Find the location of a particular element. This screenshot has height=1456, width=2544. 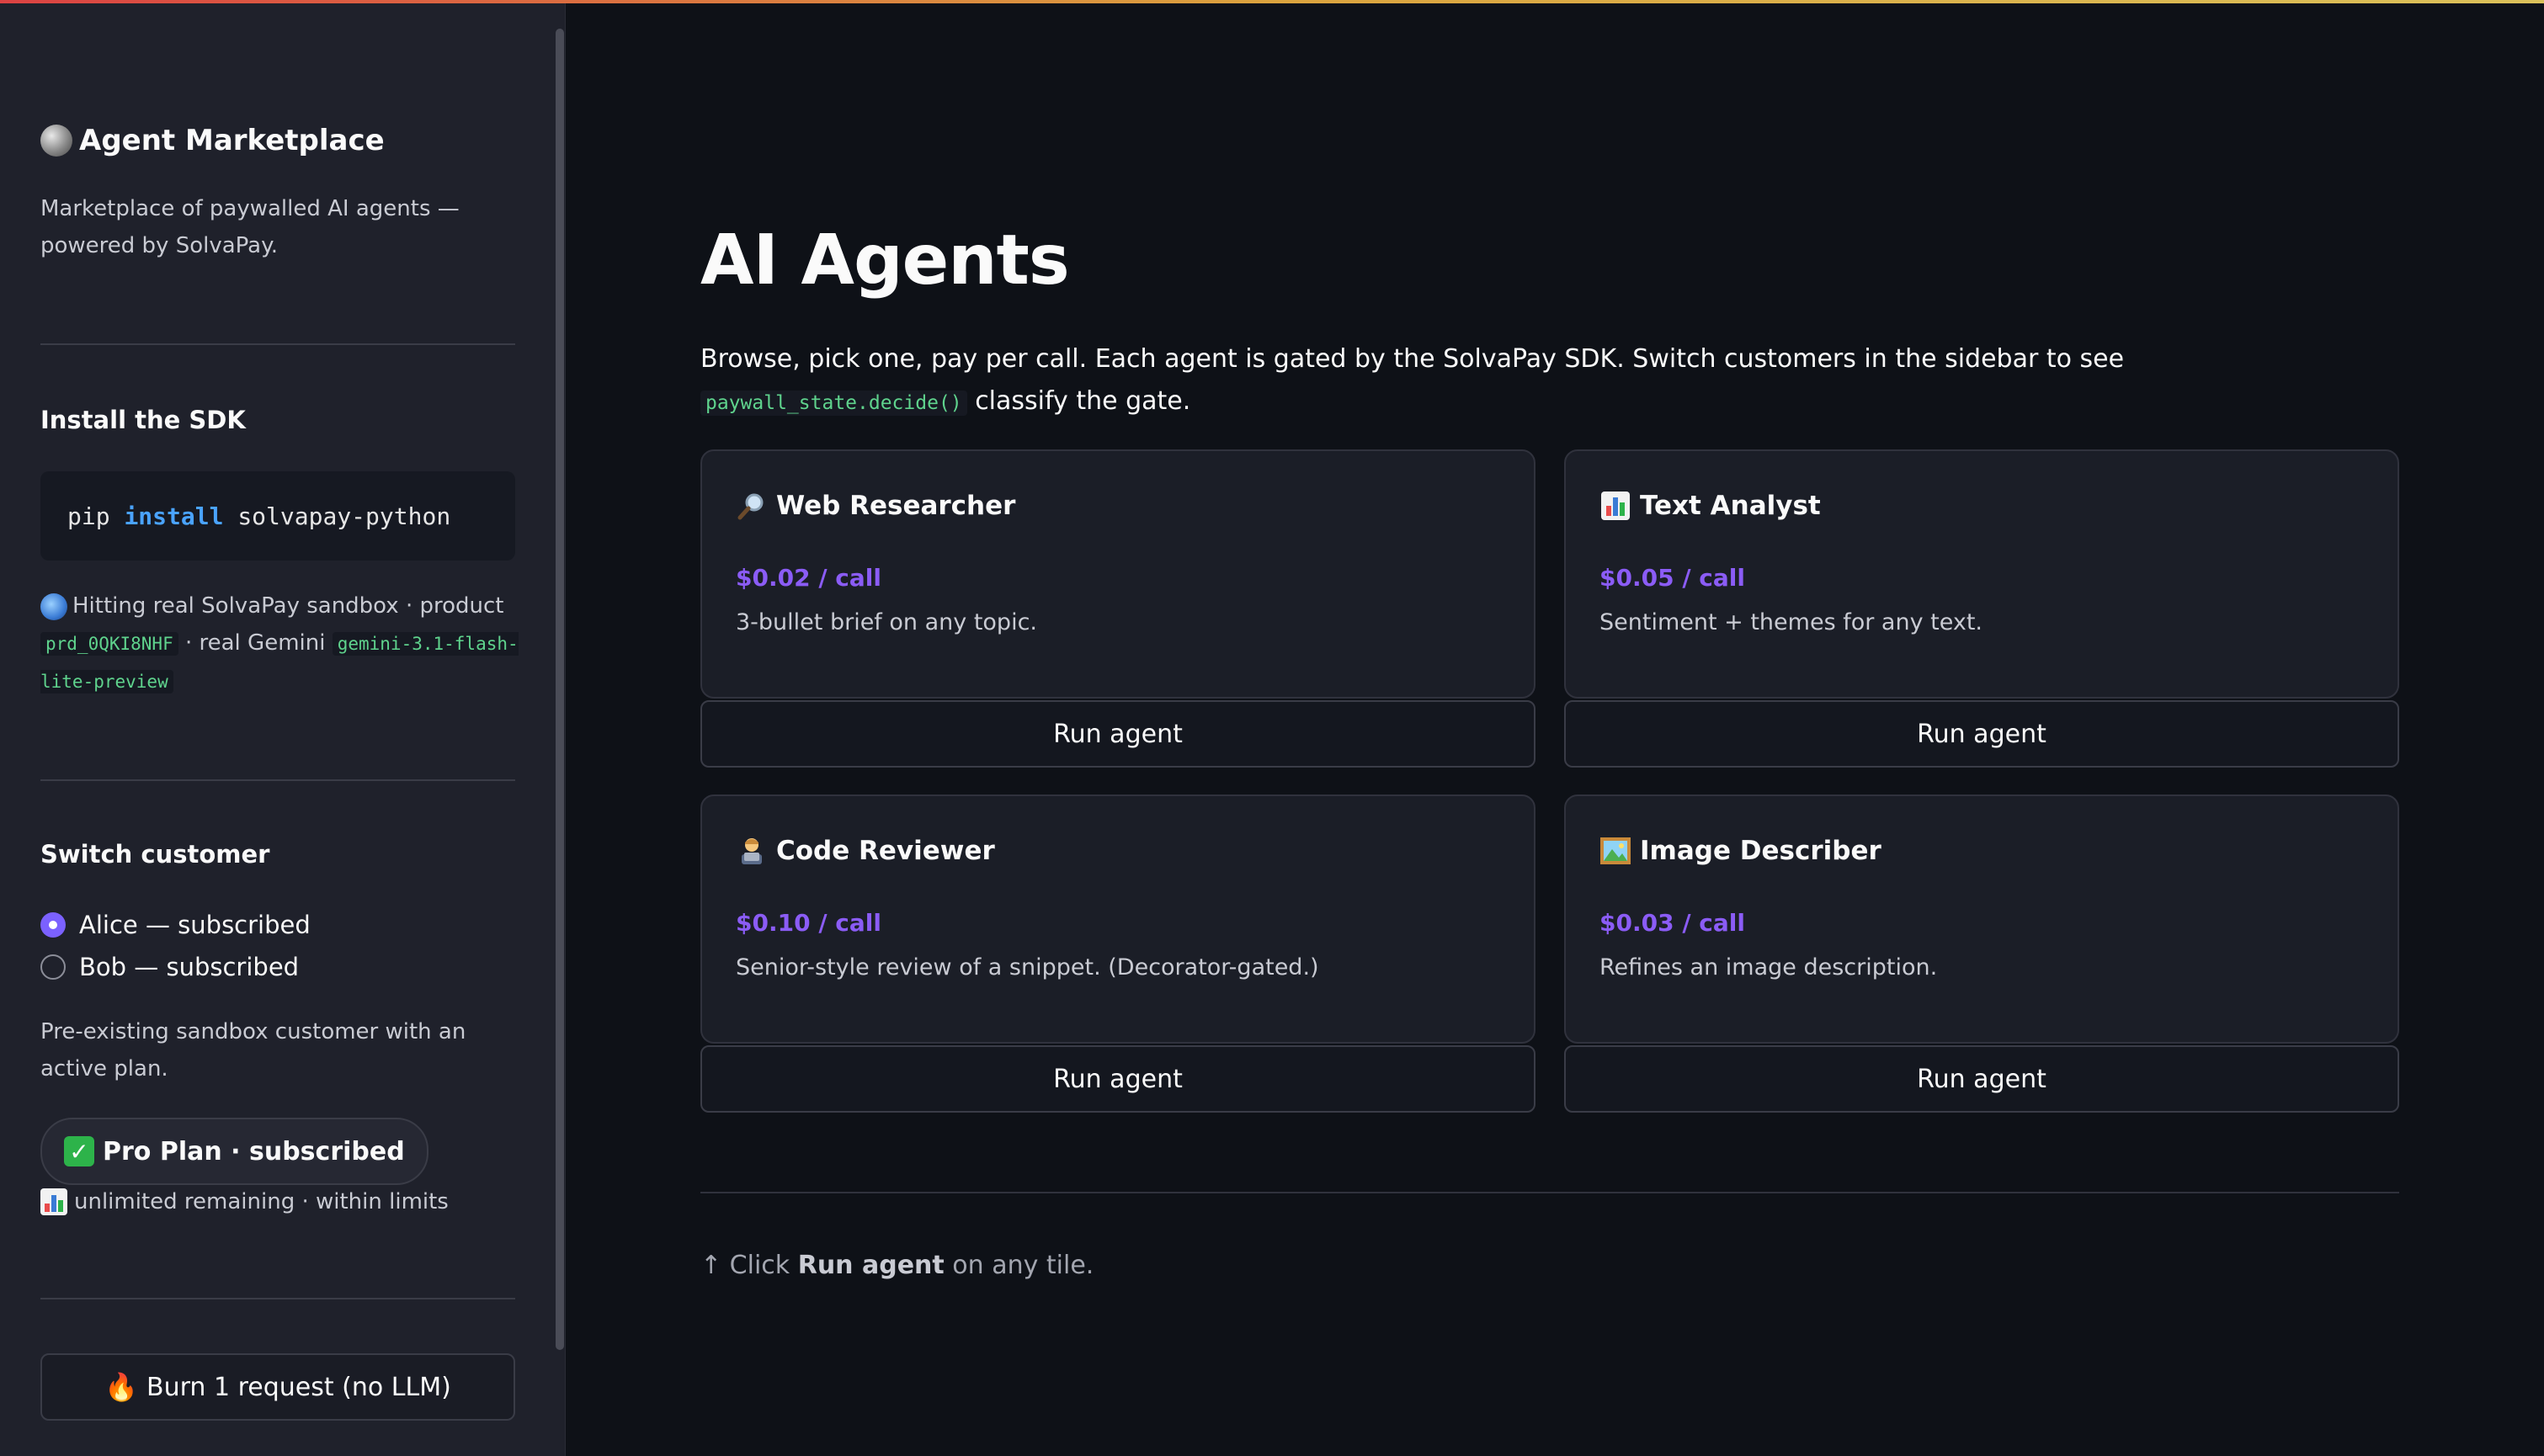

usage-remaining-text: unlimited remaining · within limits is located at coordinates (261, 1201).